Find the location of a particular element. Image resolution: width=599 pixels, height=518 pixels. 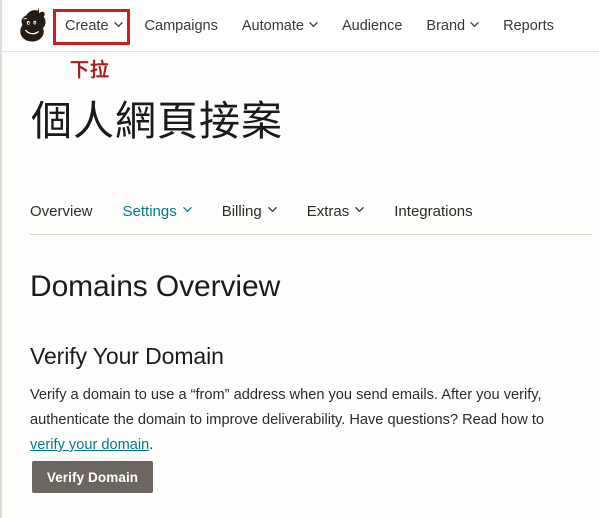

description-text-part2: . is located at coordinates (151, 445).